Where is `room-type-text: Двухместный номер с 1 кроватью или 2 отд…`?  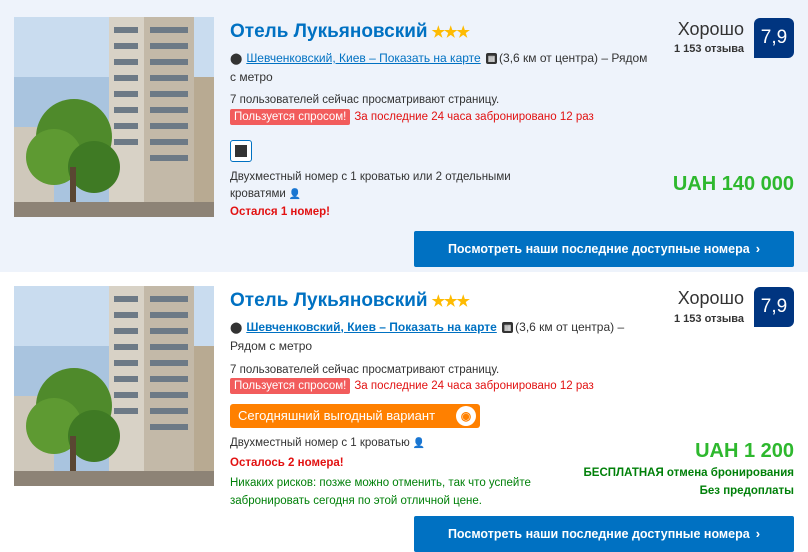
room-type-text: Двухместный номер с 1 кроватью или 2 отд… is located at coordinates (370, 185).